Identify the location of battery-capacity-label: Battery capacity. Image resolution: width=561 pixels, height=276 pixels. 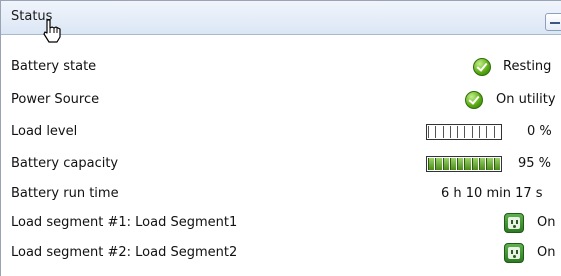
(65, 163).